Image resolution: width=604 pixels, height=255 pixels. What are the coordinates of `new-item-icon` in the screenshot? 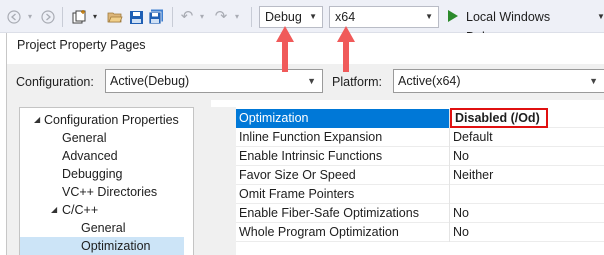 It's located at (79, 17).